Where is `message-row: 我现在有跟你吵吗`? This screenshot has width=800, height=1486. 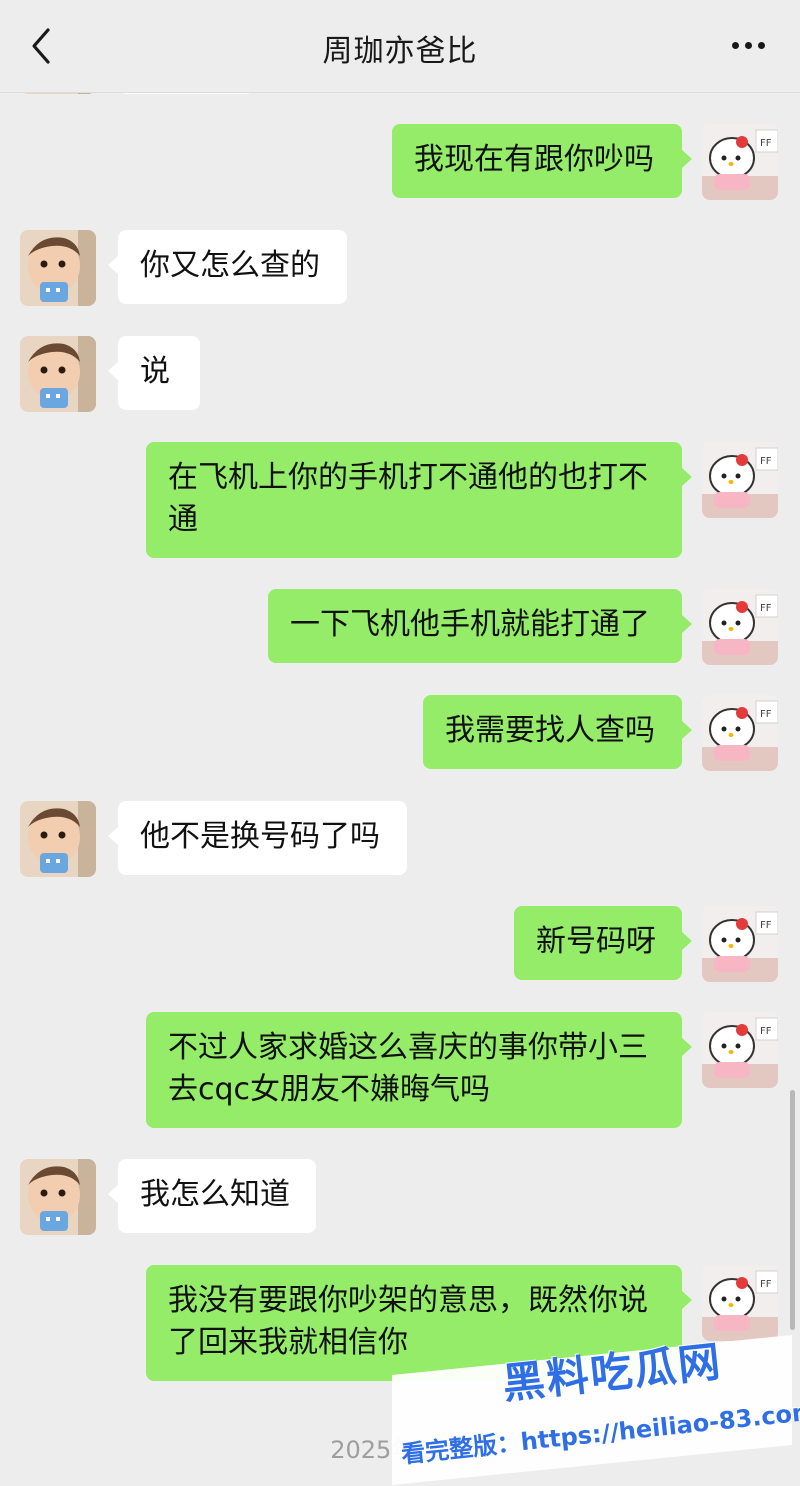 message-row: 我现在有跟你吵吗 is located at coordinates (400, 162).